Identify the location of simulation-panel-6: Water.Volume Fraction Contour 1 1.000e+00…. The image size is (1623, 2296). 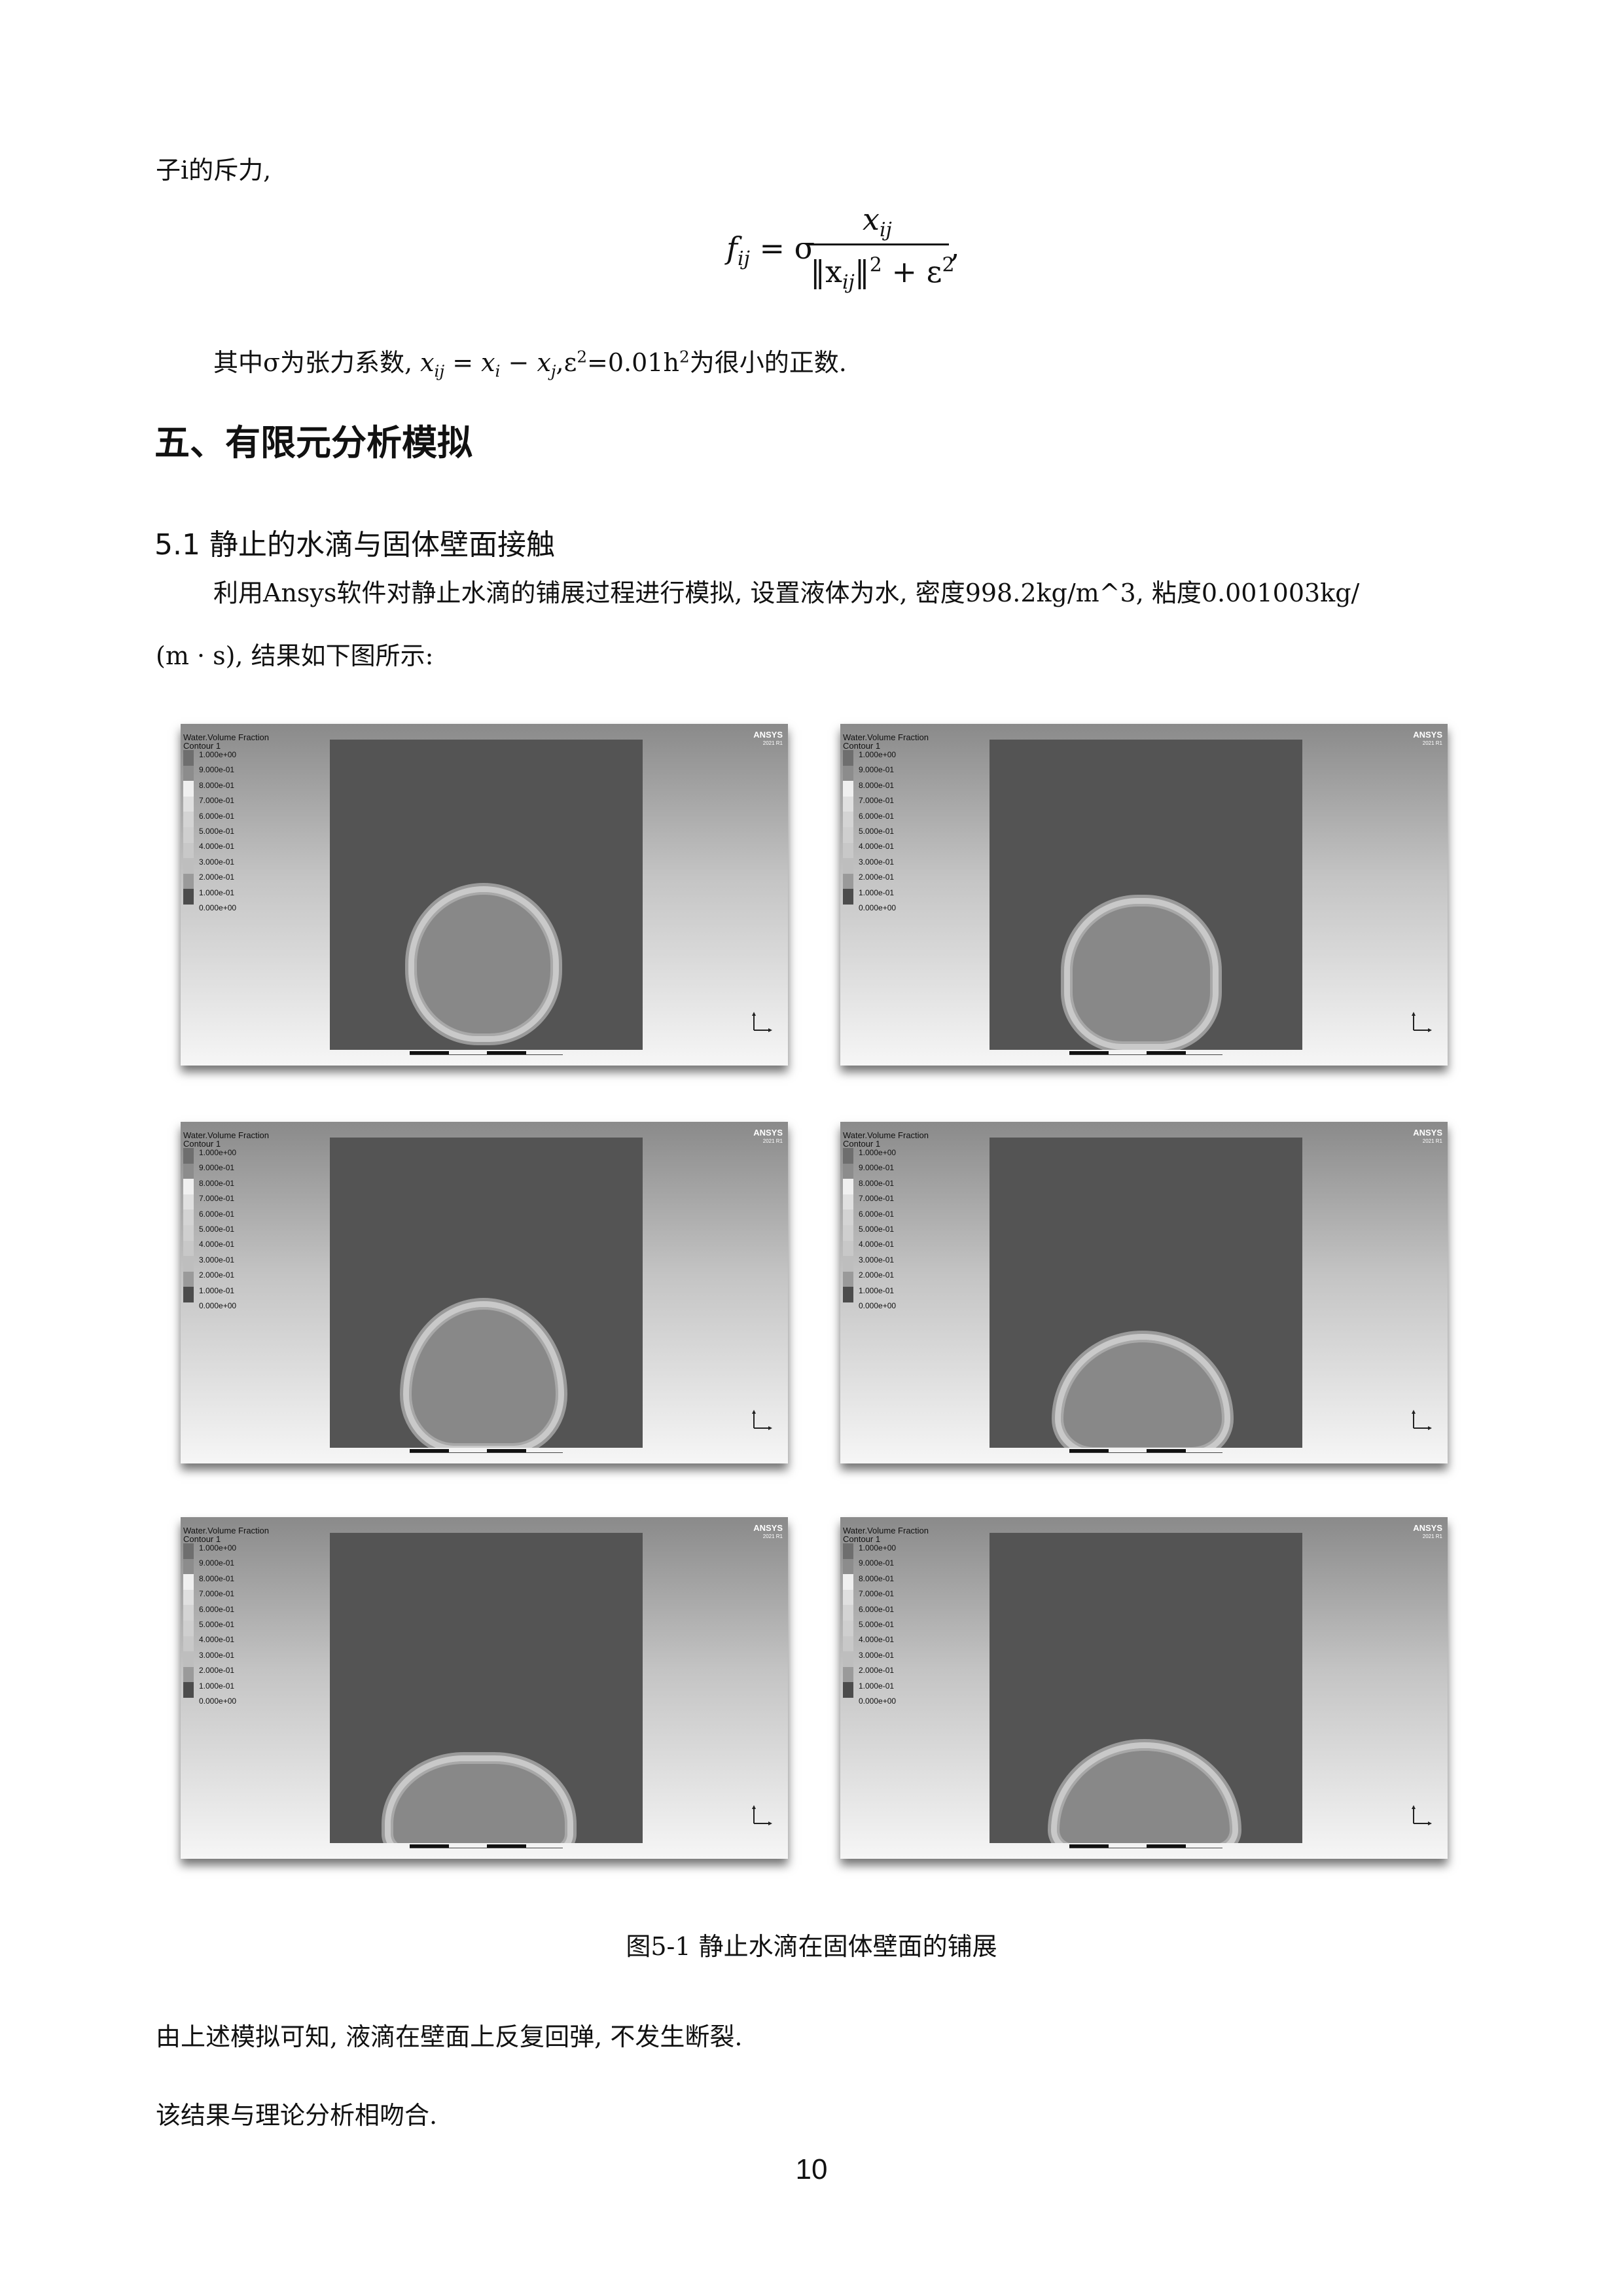
(1144, 1688).